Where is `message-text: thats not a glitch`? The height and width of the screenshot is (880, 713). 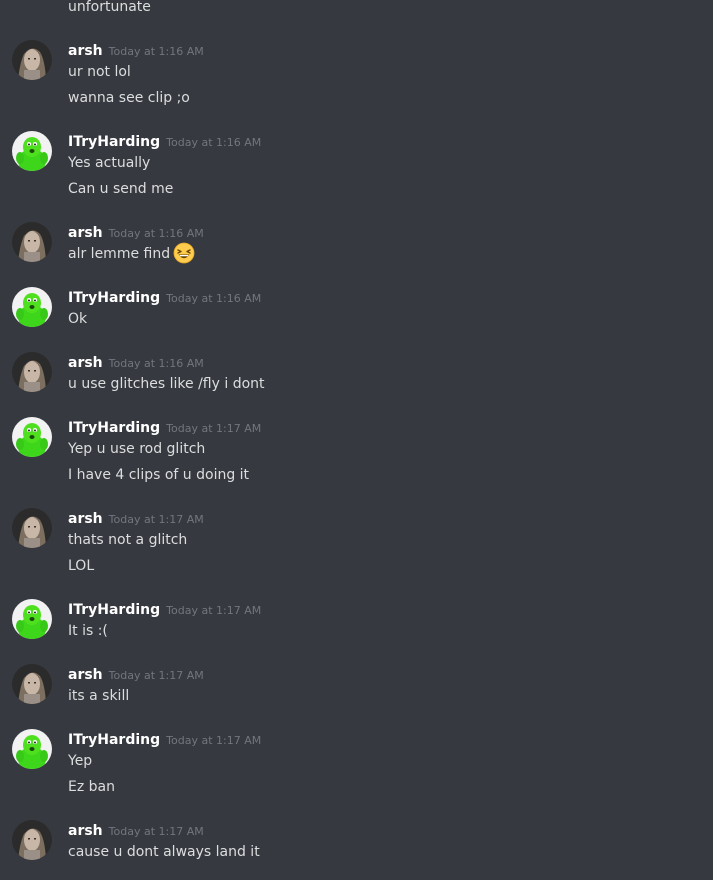
message-text: thats not a glitch is located at coordinates (127, 540).